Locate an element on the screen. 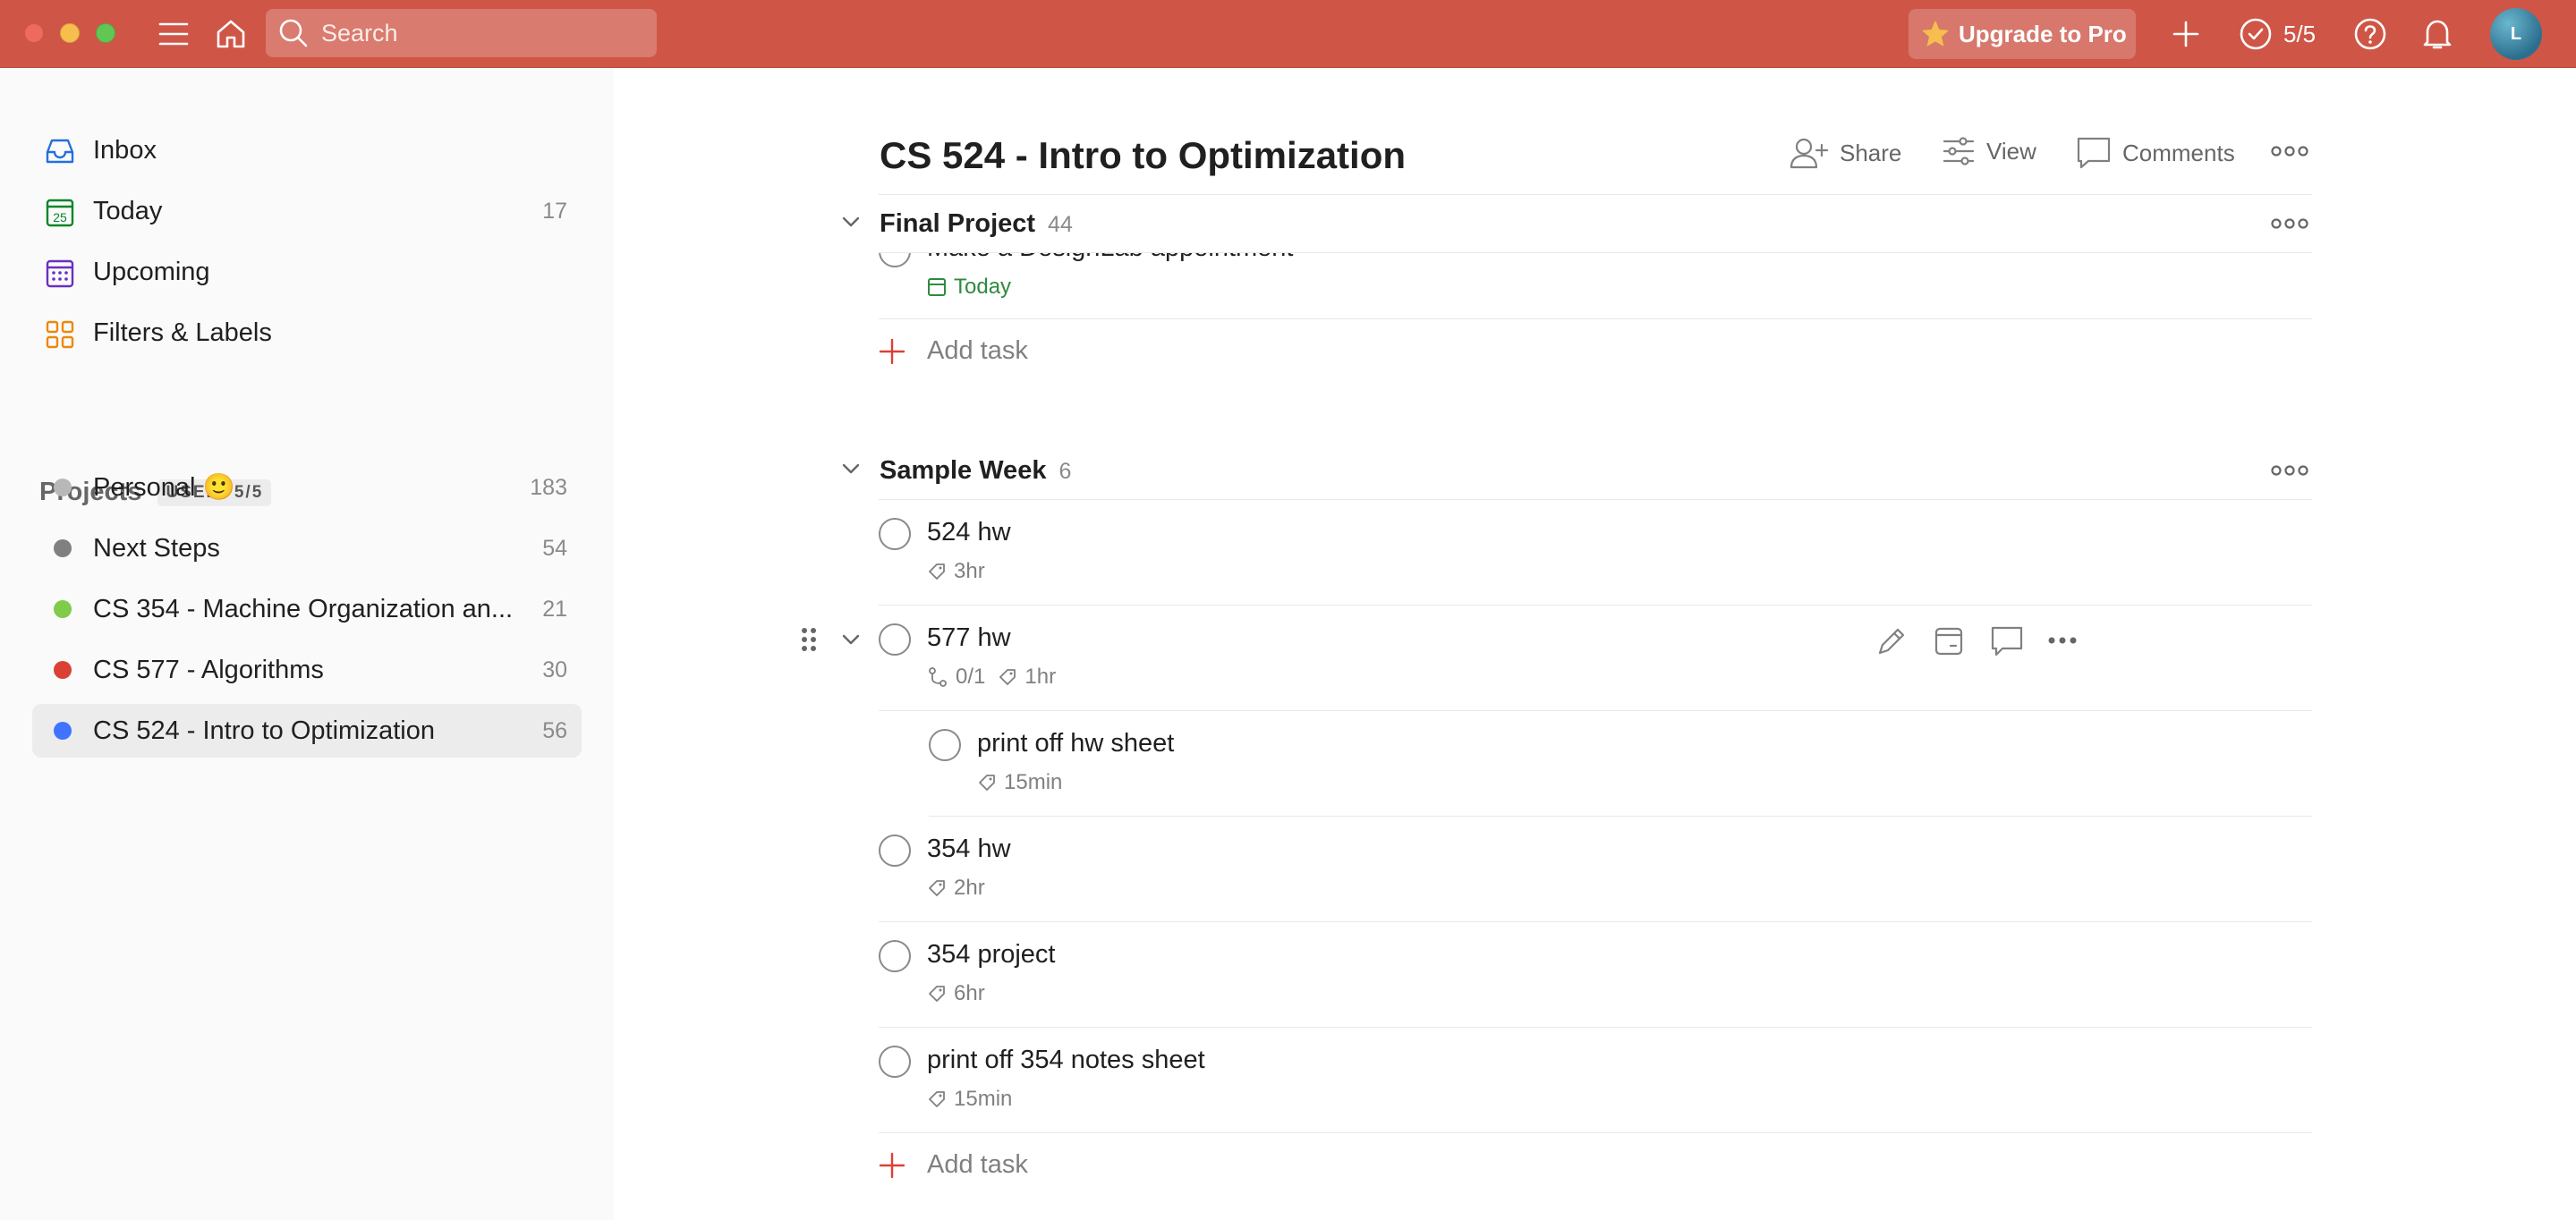  task-label: 2hr is located at coordinates (969, 888).